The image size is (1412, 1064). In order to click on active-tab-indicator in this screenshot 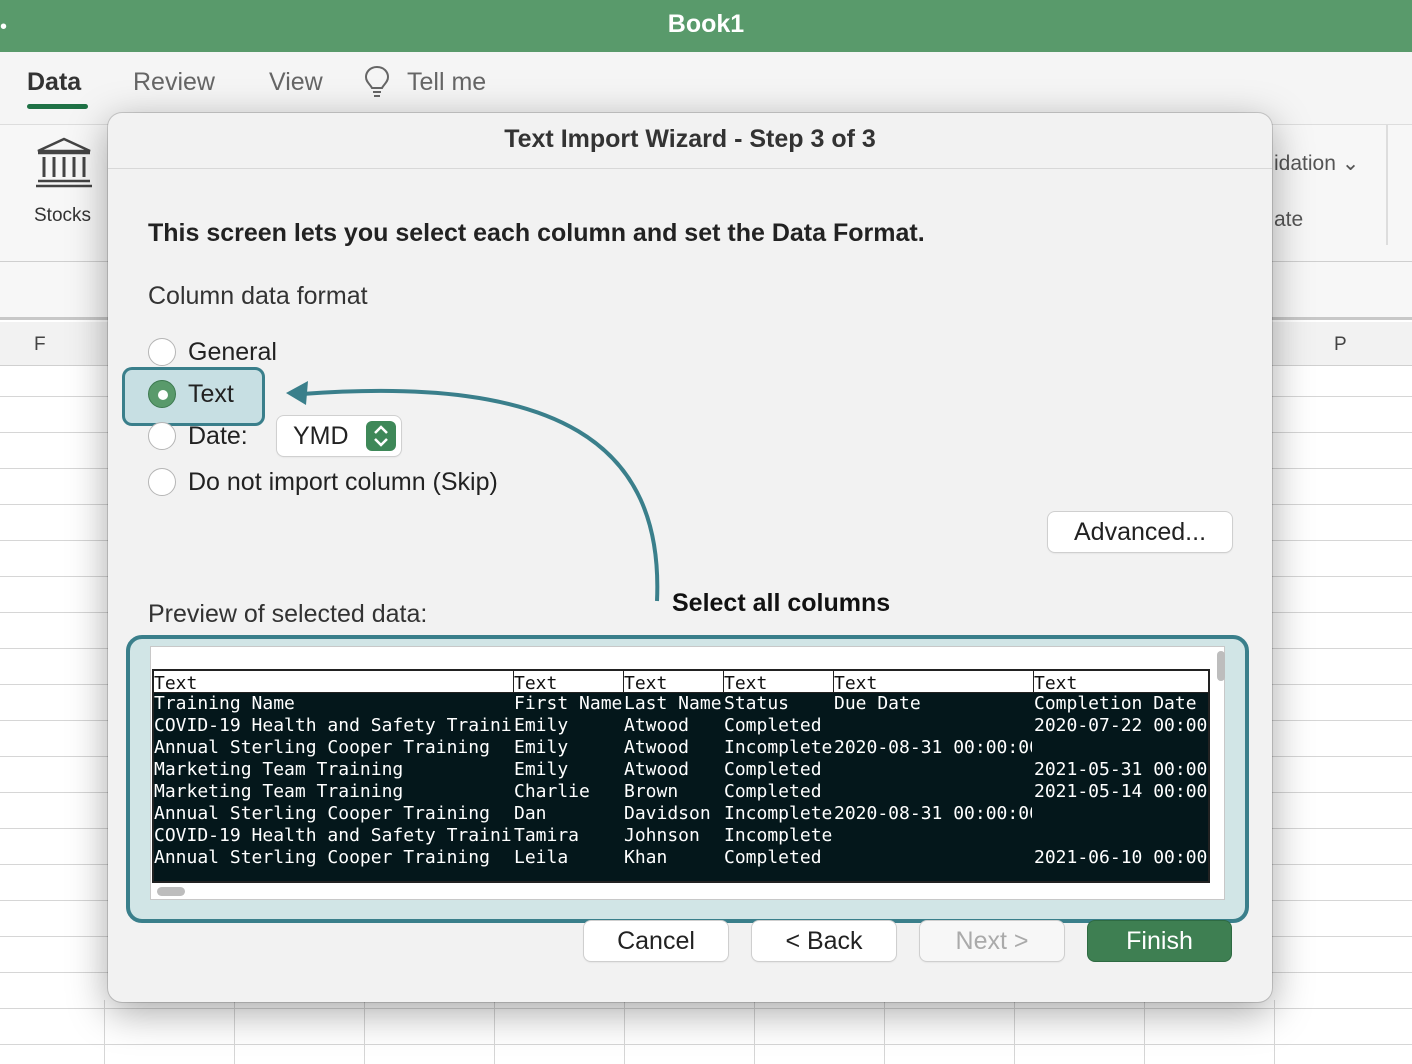, I will do `click(57, 106)`.